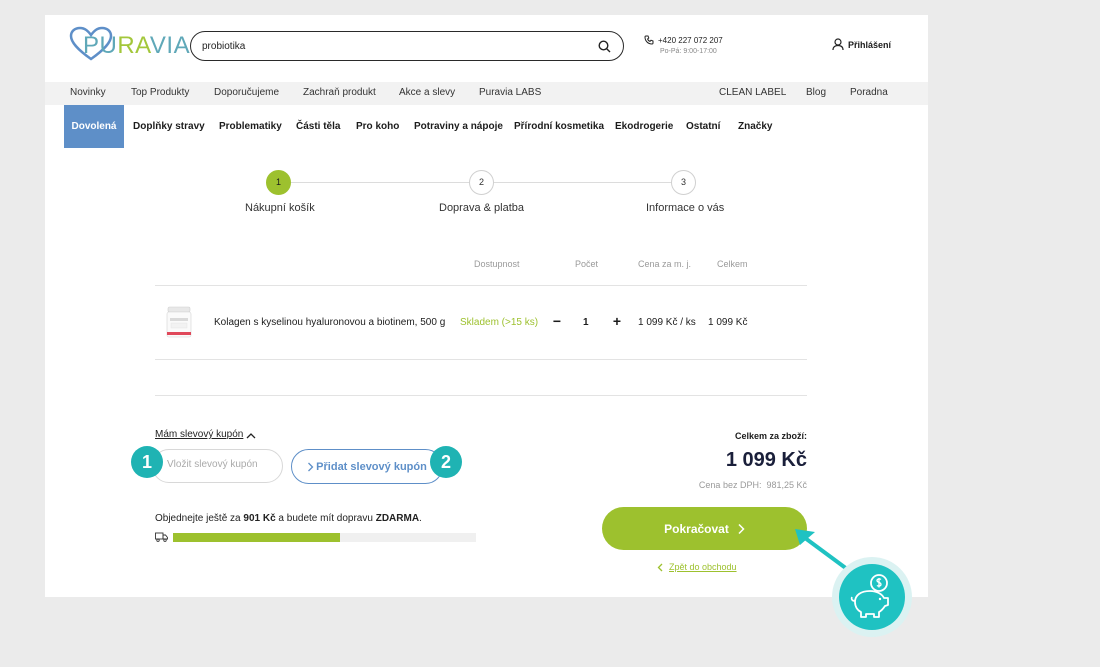 The width and height of the screenshot is (1100, 667). Describe the element at coordinates (870, 44) in the screenshot. I see `login-label: Přihlášení` at that location.